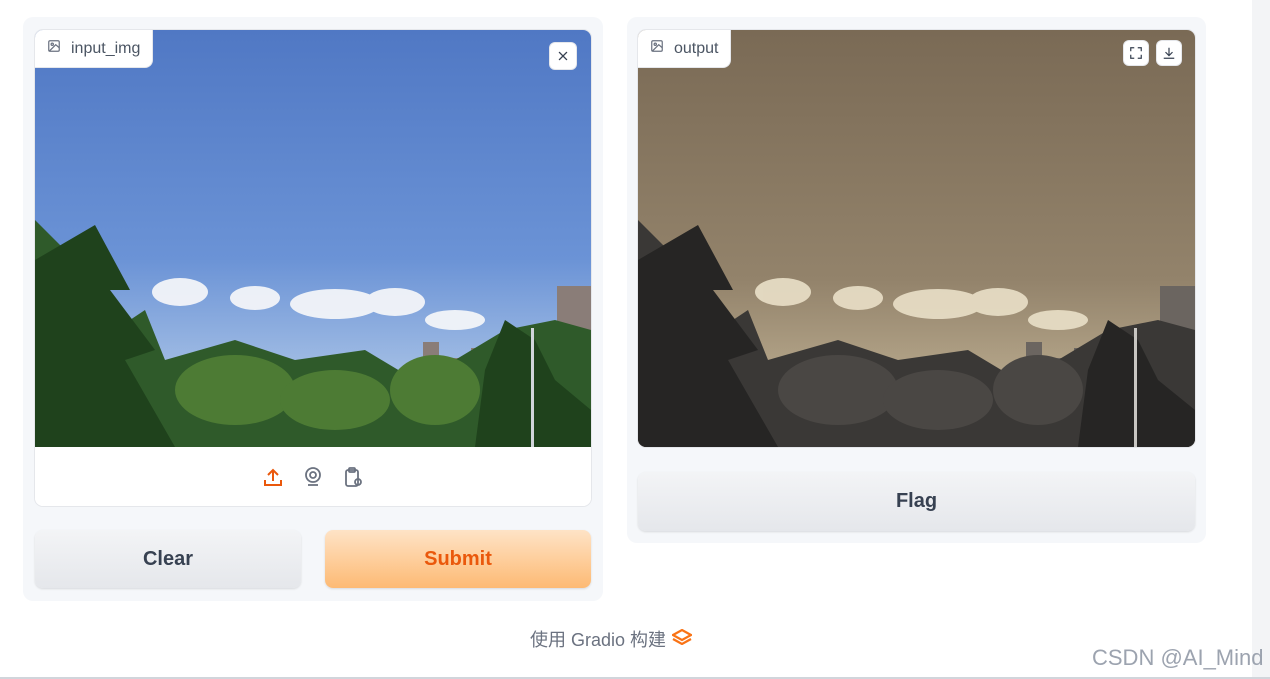  What do you see at coordinates (353, 477) in the screenshot?
I see `clipboard-icon` at bounding box center [353, 477].